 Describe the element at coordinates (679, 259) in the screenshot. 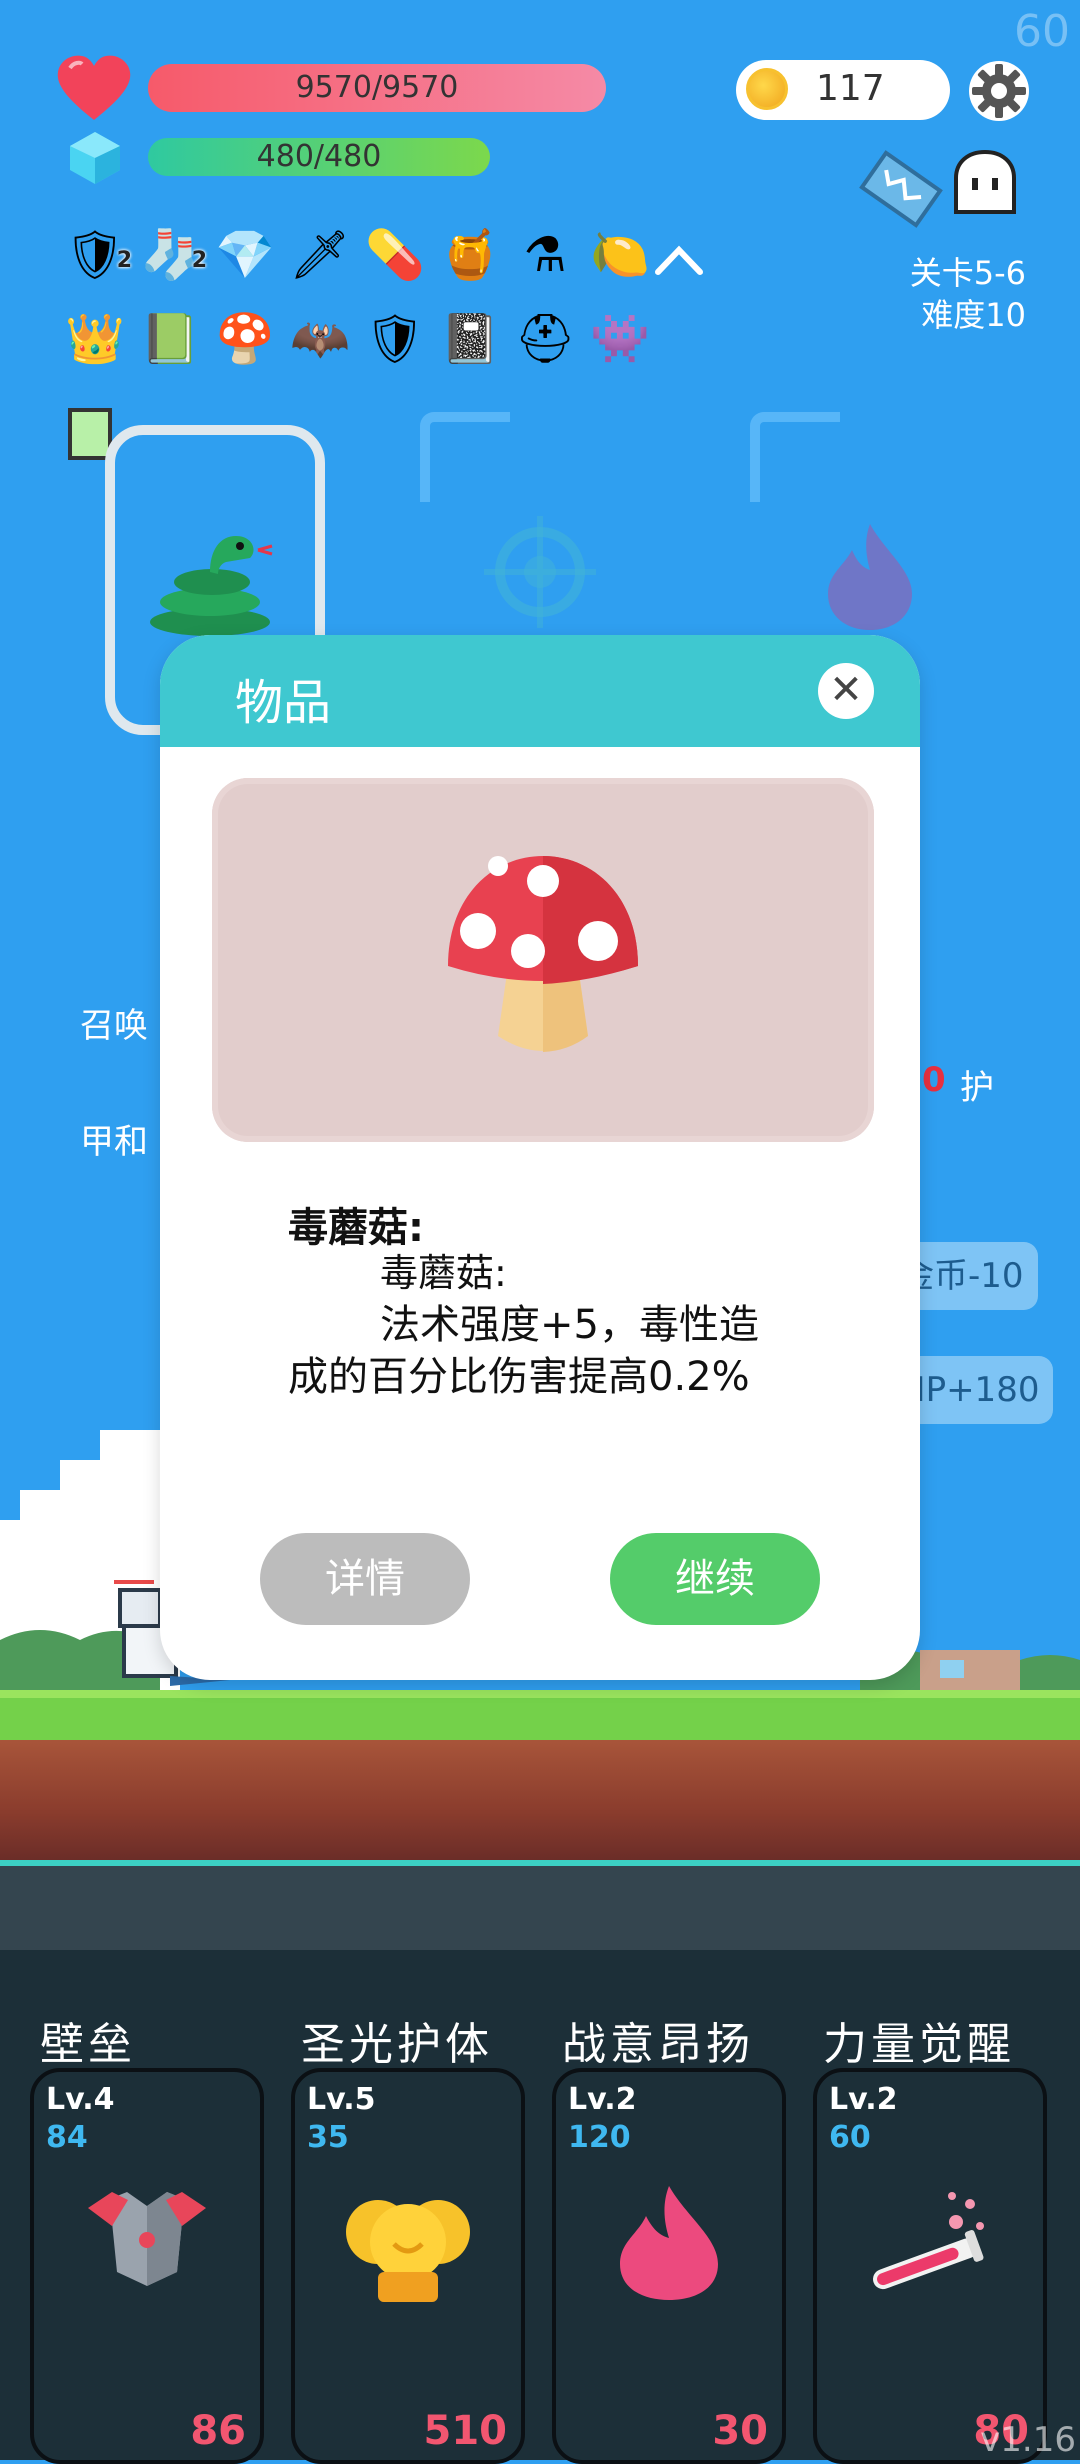

I see `collapse-chevron-icon` at that location.